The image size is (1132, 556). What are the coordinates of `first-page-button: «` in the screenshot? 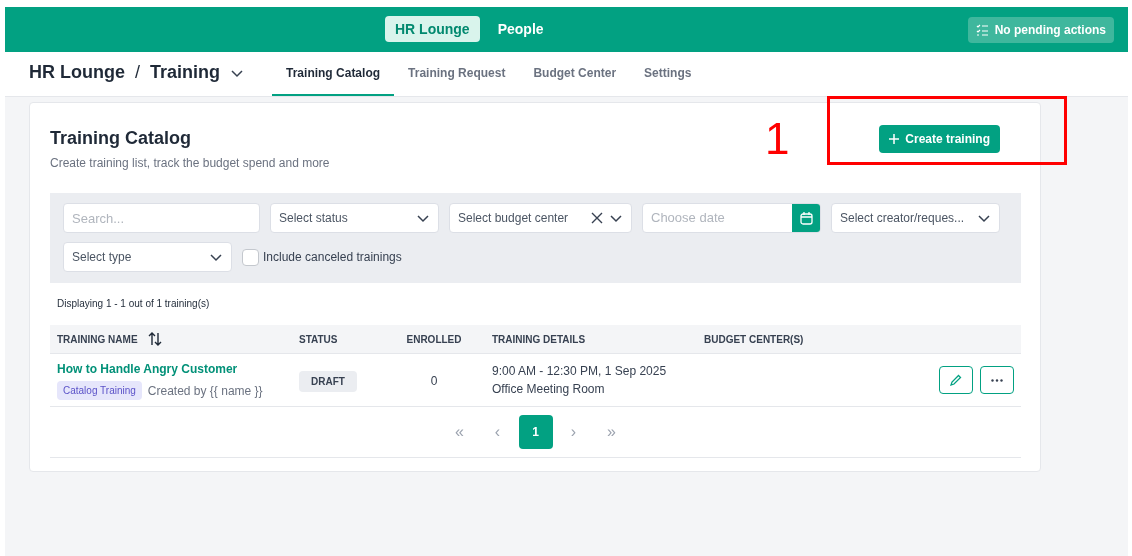 It's located at (459, 432).